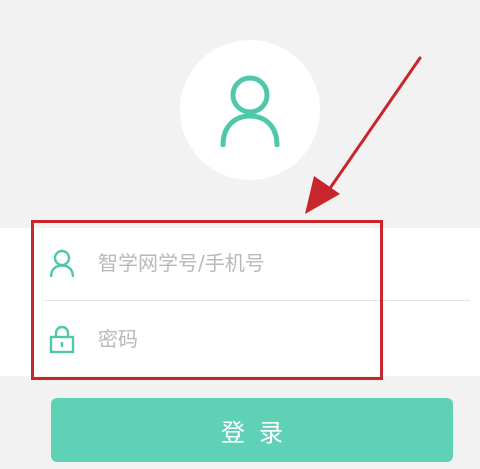  Describe the element at coordinates (62, 263) in the screenshot. I see `user-icon` at that location.